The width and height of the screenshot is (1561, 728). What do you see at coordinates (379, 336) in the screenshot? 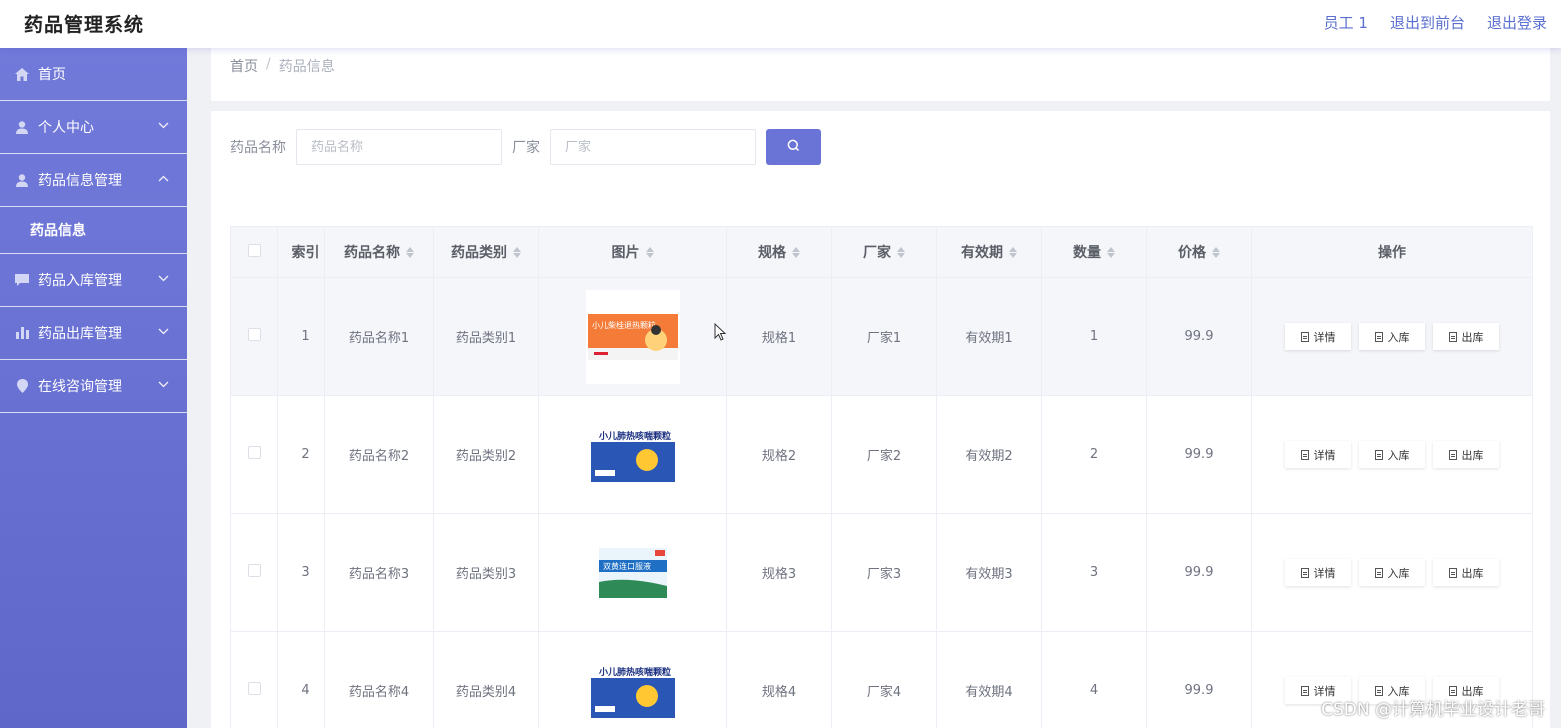
I see `cell-name: 药品名称1` at bounding box center [379, 336].